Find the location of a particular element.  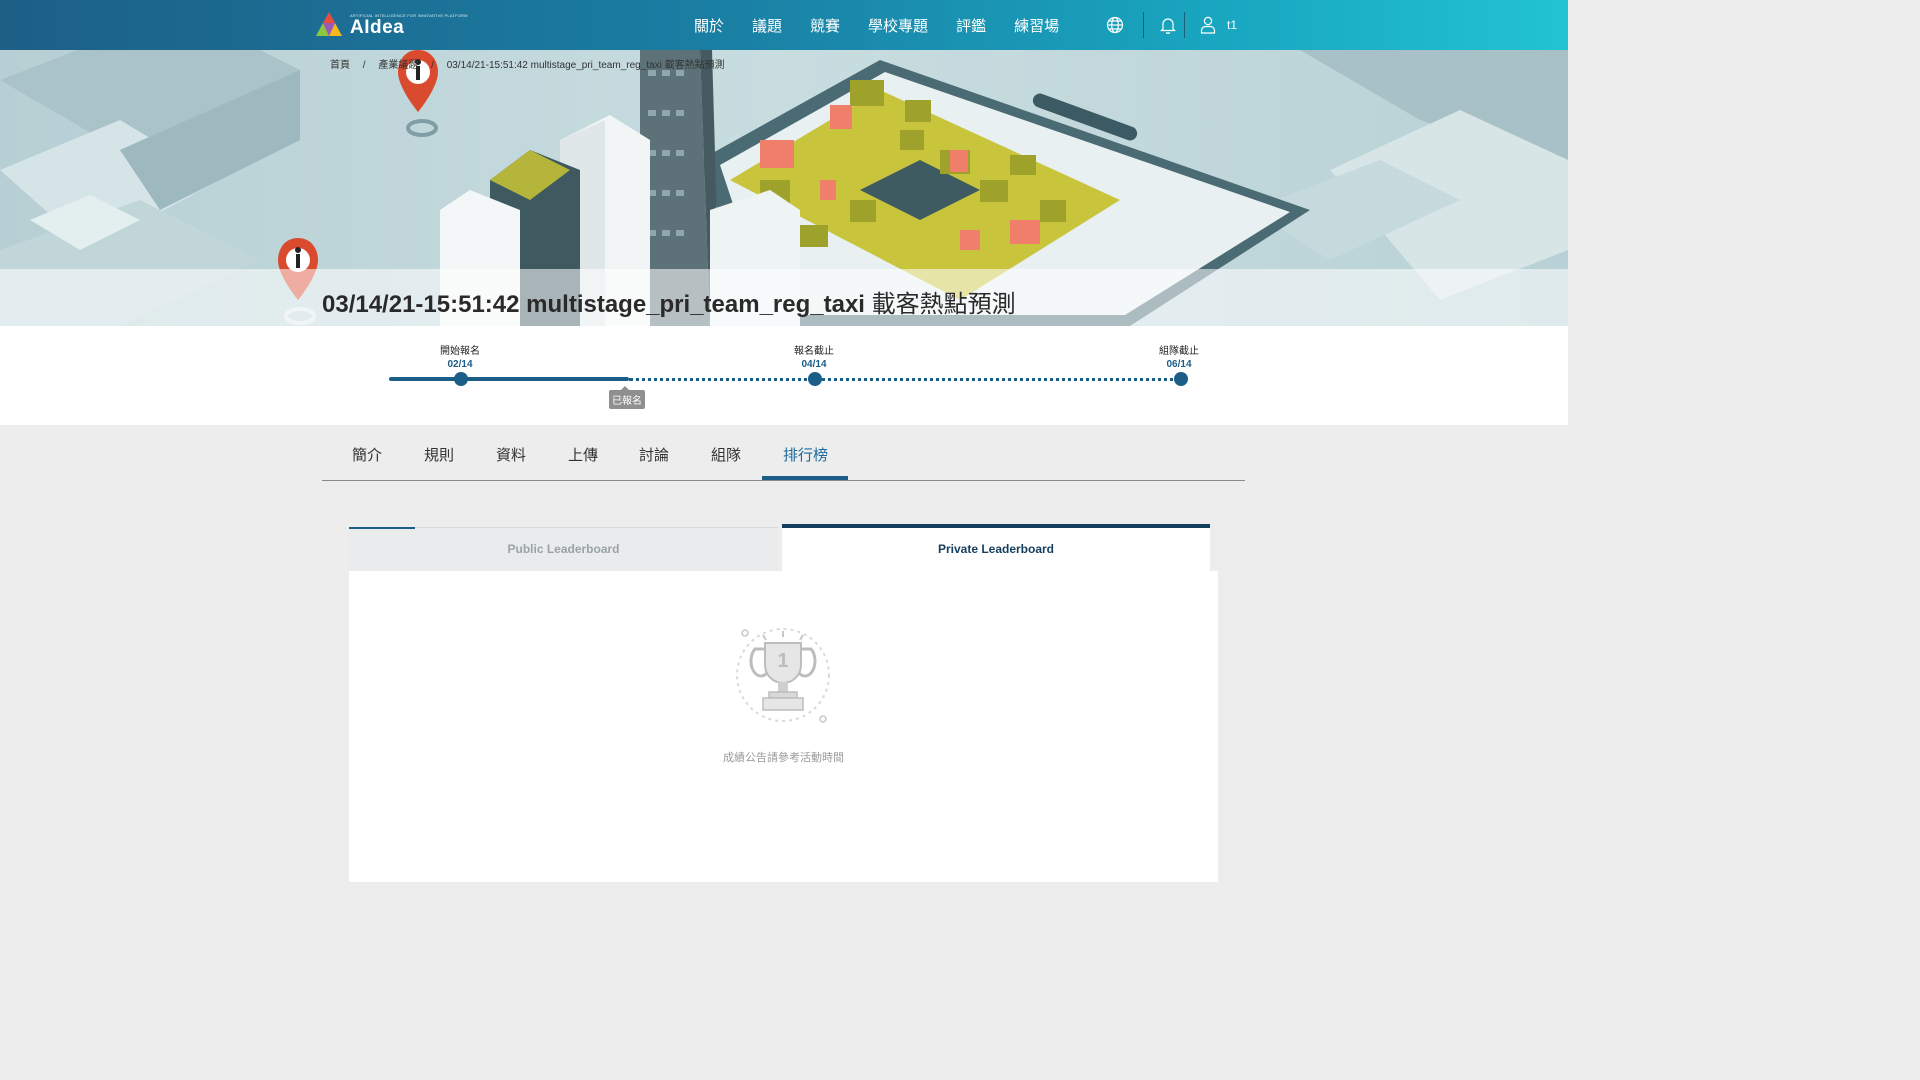

milestone-date: 02/14 is located at coordinates (460, 364).